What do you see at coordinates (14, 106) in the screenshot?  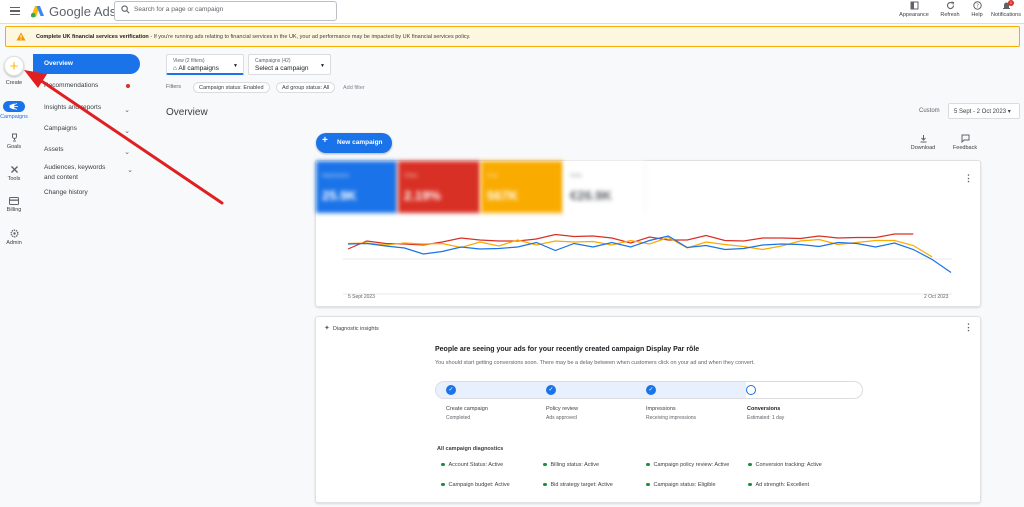 I see `campaigns-icon` at bounding box center [14, 106].